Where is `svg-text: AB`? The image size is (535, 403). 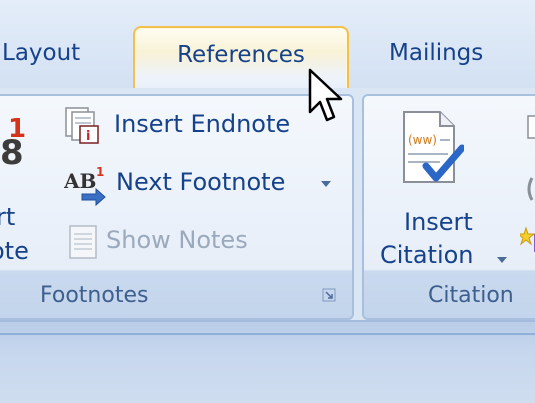
svg-text: AB is located at coordinates (80, 181).